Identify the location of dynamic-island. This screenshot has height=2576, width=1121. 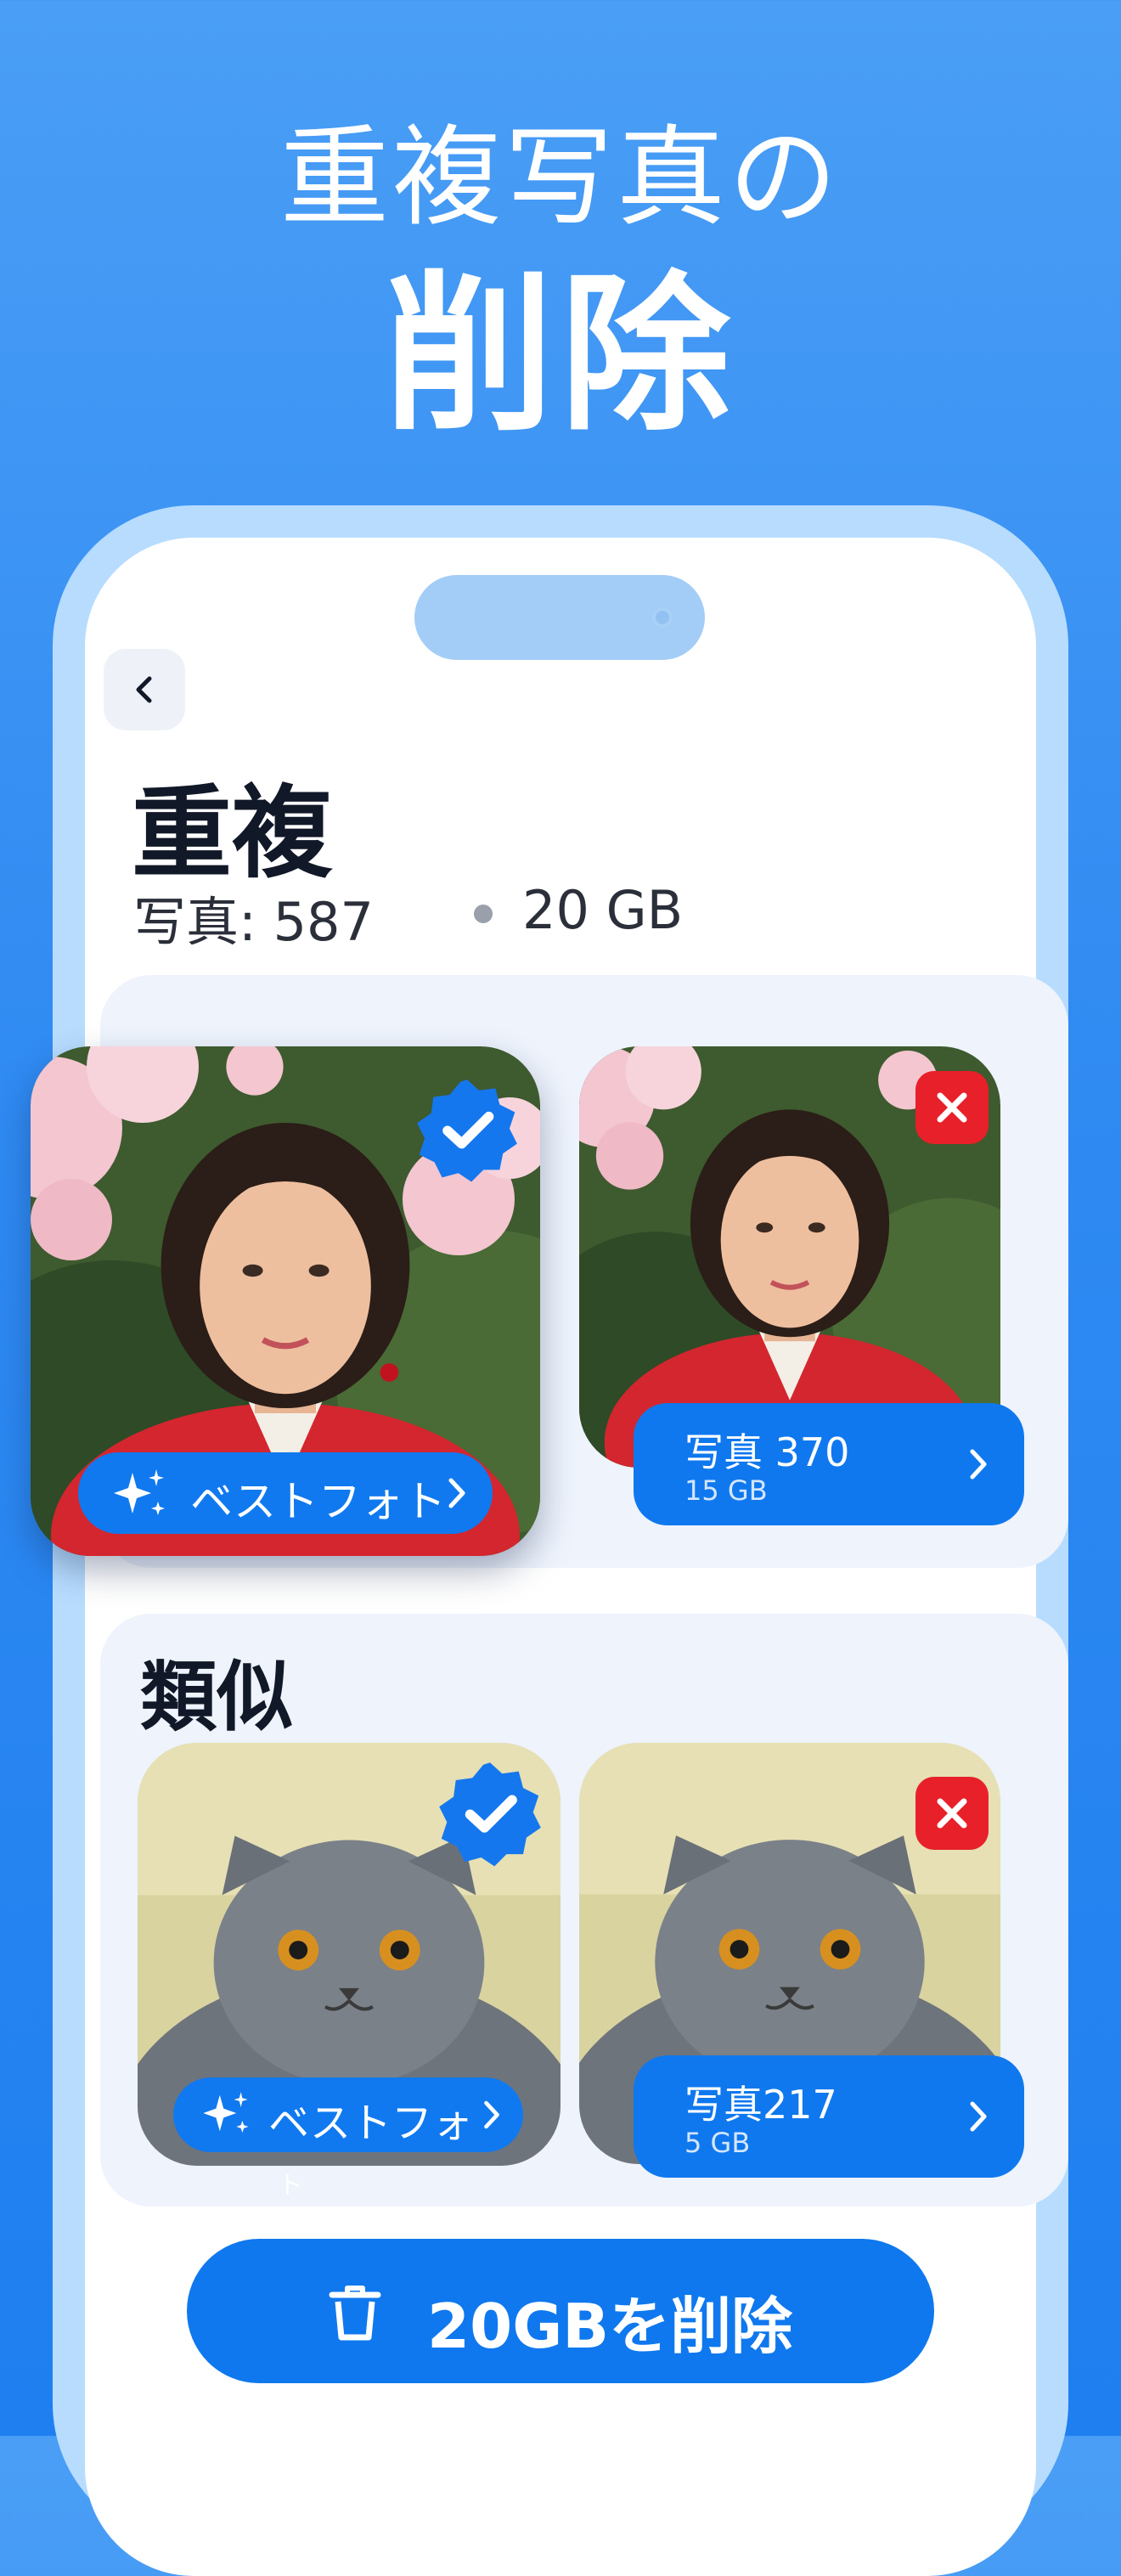
(559, 617).